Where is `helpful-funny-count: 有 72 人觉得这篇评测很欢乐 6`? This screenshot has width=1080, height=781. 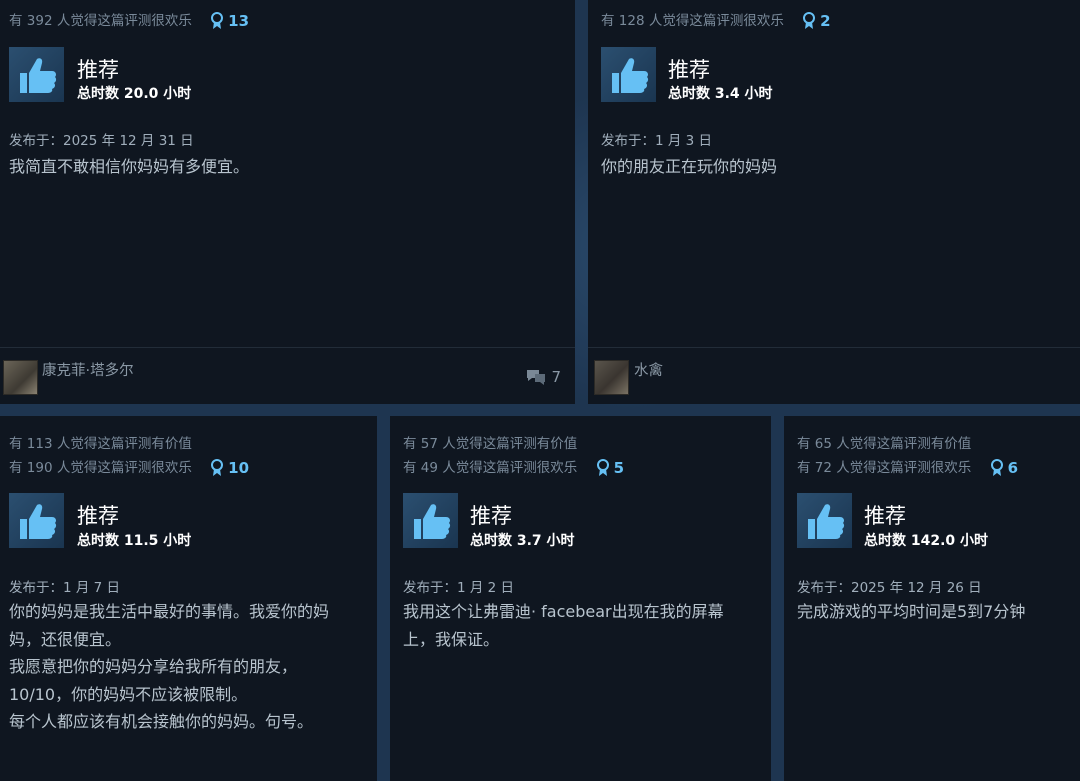 helpful-funny-count: 有 72 人觉得这篇评测很欢乐 6 is located at coordinates (907, 468).